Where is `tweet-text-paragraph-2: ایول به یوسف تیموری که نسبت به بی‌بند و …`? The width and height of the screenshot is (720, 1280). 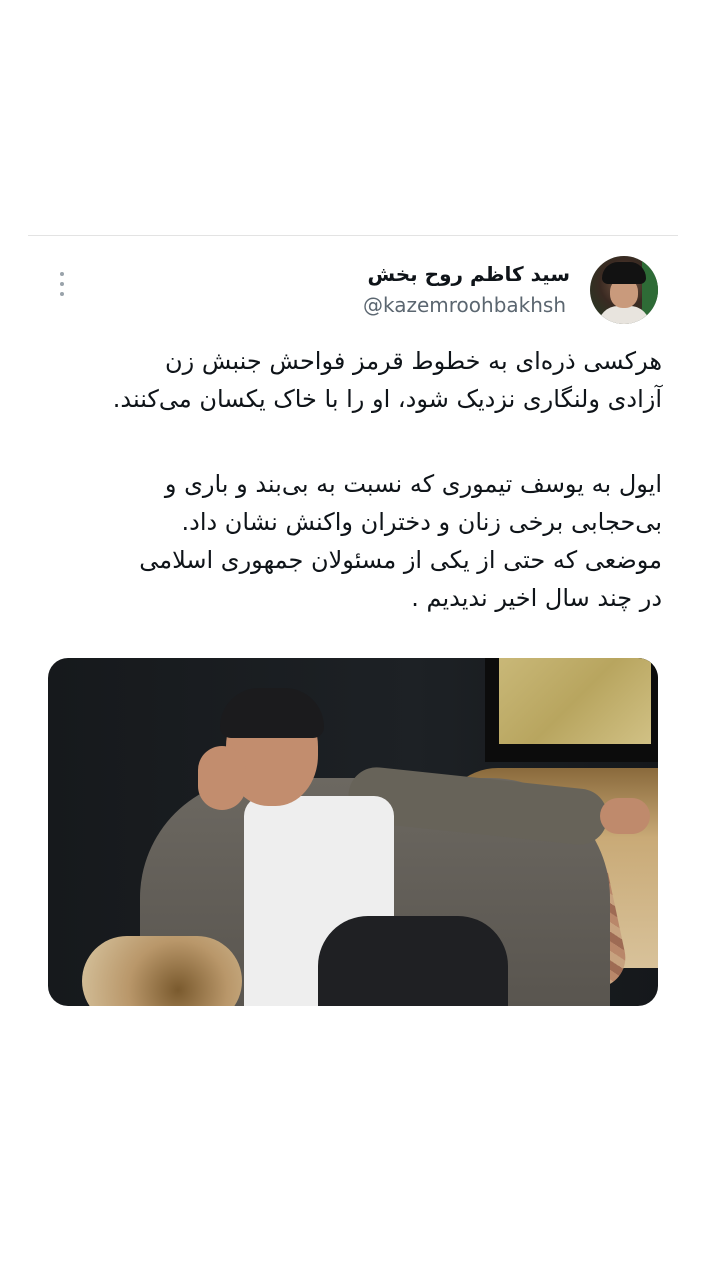
tweet-text-paragraph-2: ایول به یوسف تیموری که نسبت به بی‌بند و … is located at coordinates (351, 541).